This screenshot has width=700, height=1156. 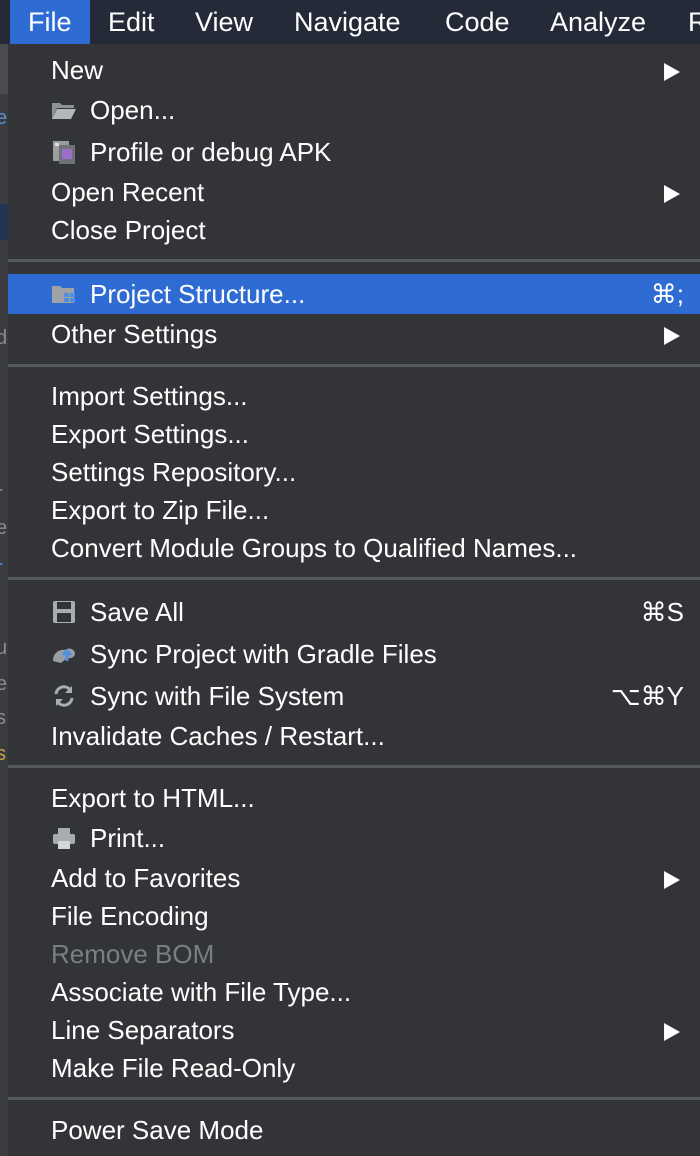 I want to click on refresh-icon, so click(x=64, y=696).